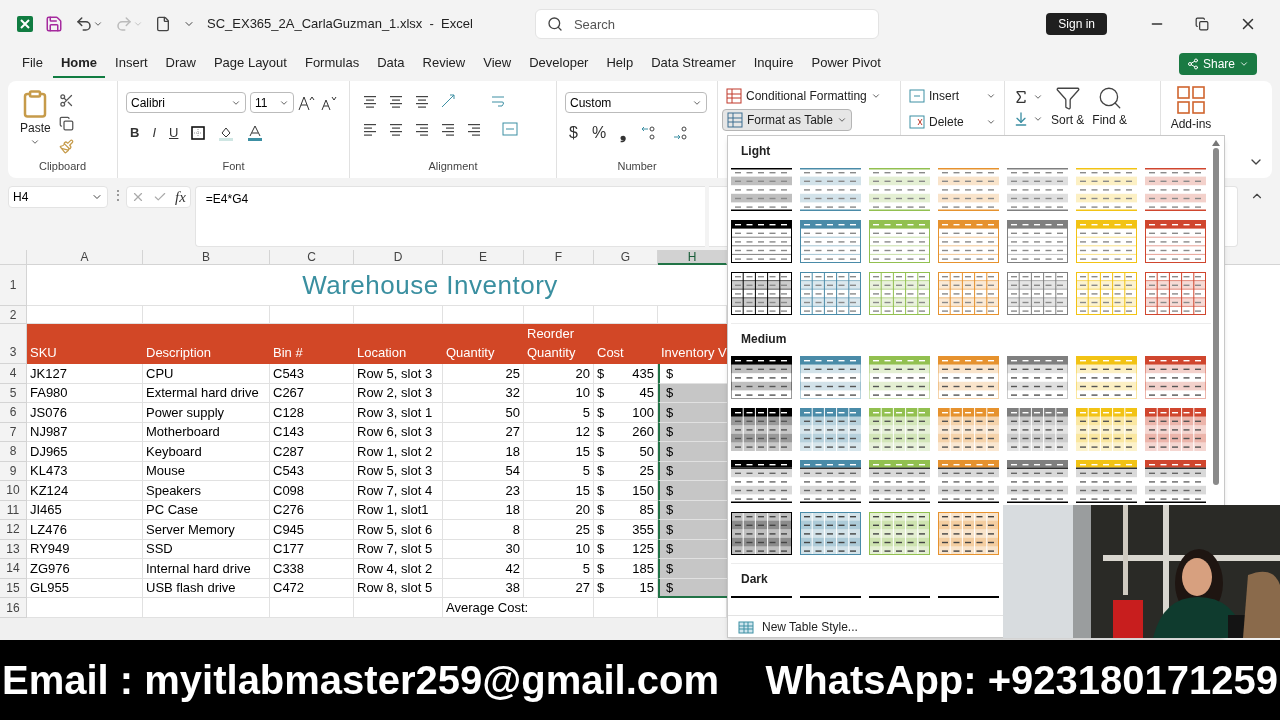  What do you see at coordinates (307, 102) in the screenshot?
I see `grow-font-icon` at bounding box center [307, 102].